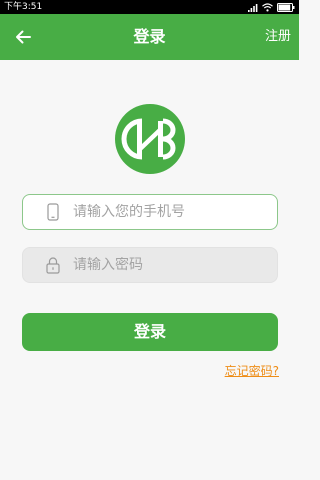  Describe the element at coordinates (168, 265) in the screenshot. I see `password-input` at that location.